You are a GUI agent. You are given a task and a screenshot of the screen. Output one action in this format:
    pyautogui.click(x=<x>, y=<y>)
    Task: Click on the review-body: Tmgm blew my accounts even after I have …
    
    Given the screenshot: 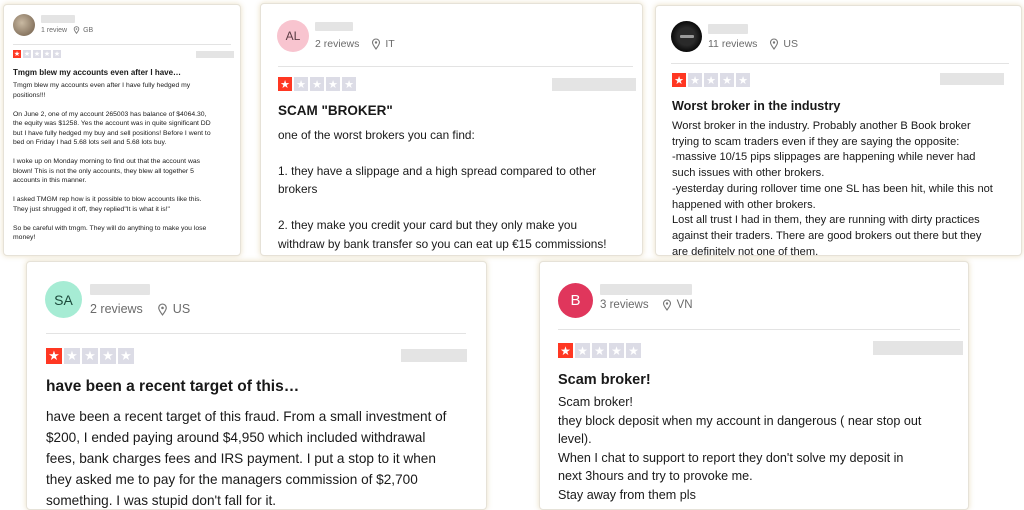 What is the action you would take?
    pyautogui.click(x=112, y=161)
    